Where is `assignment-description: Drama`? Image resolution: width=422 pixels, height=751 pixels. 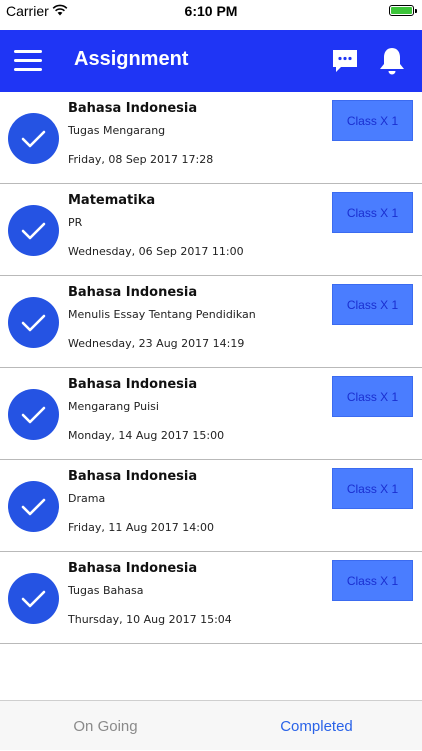
assignment-description: Drama is located at coordinates (87, 498).